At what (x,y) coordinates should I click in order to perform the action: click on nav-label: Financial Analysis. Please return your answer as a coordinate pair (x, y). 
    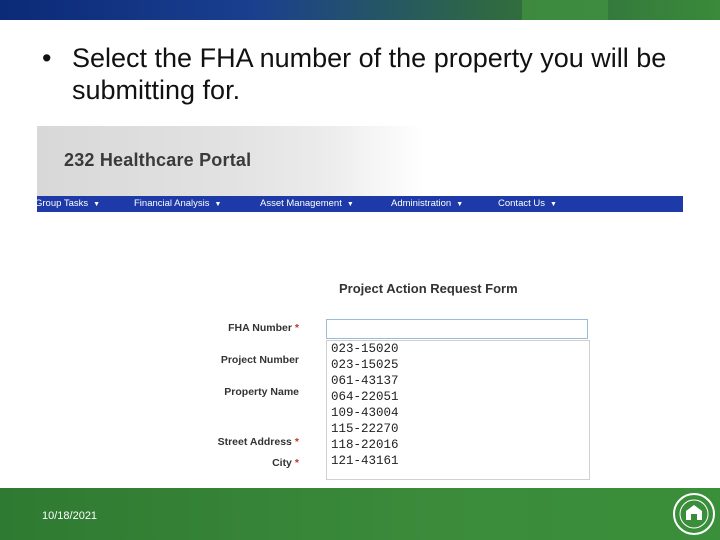
    Looking at the image, I should click on (172, 203).